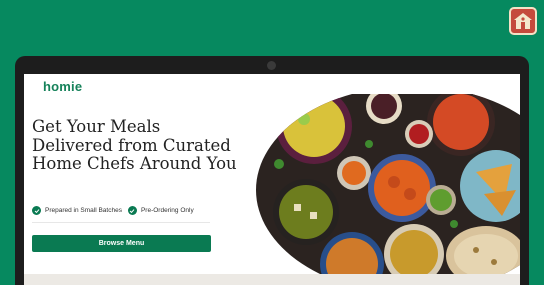  What do you see at coordinates (121, 222) in the screenshot?
I see `divider` at bounding box center [121, 222].